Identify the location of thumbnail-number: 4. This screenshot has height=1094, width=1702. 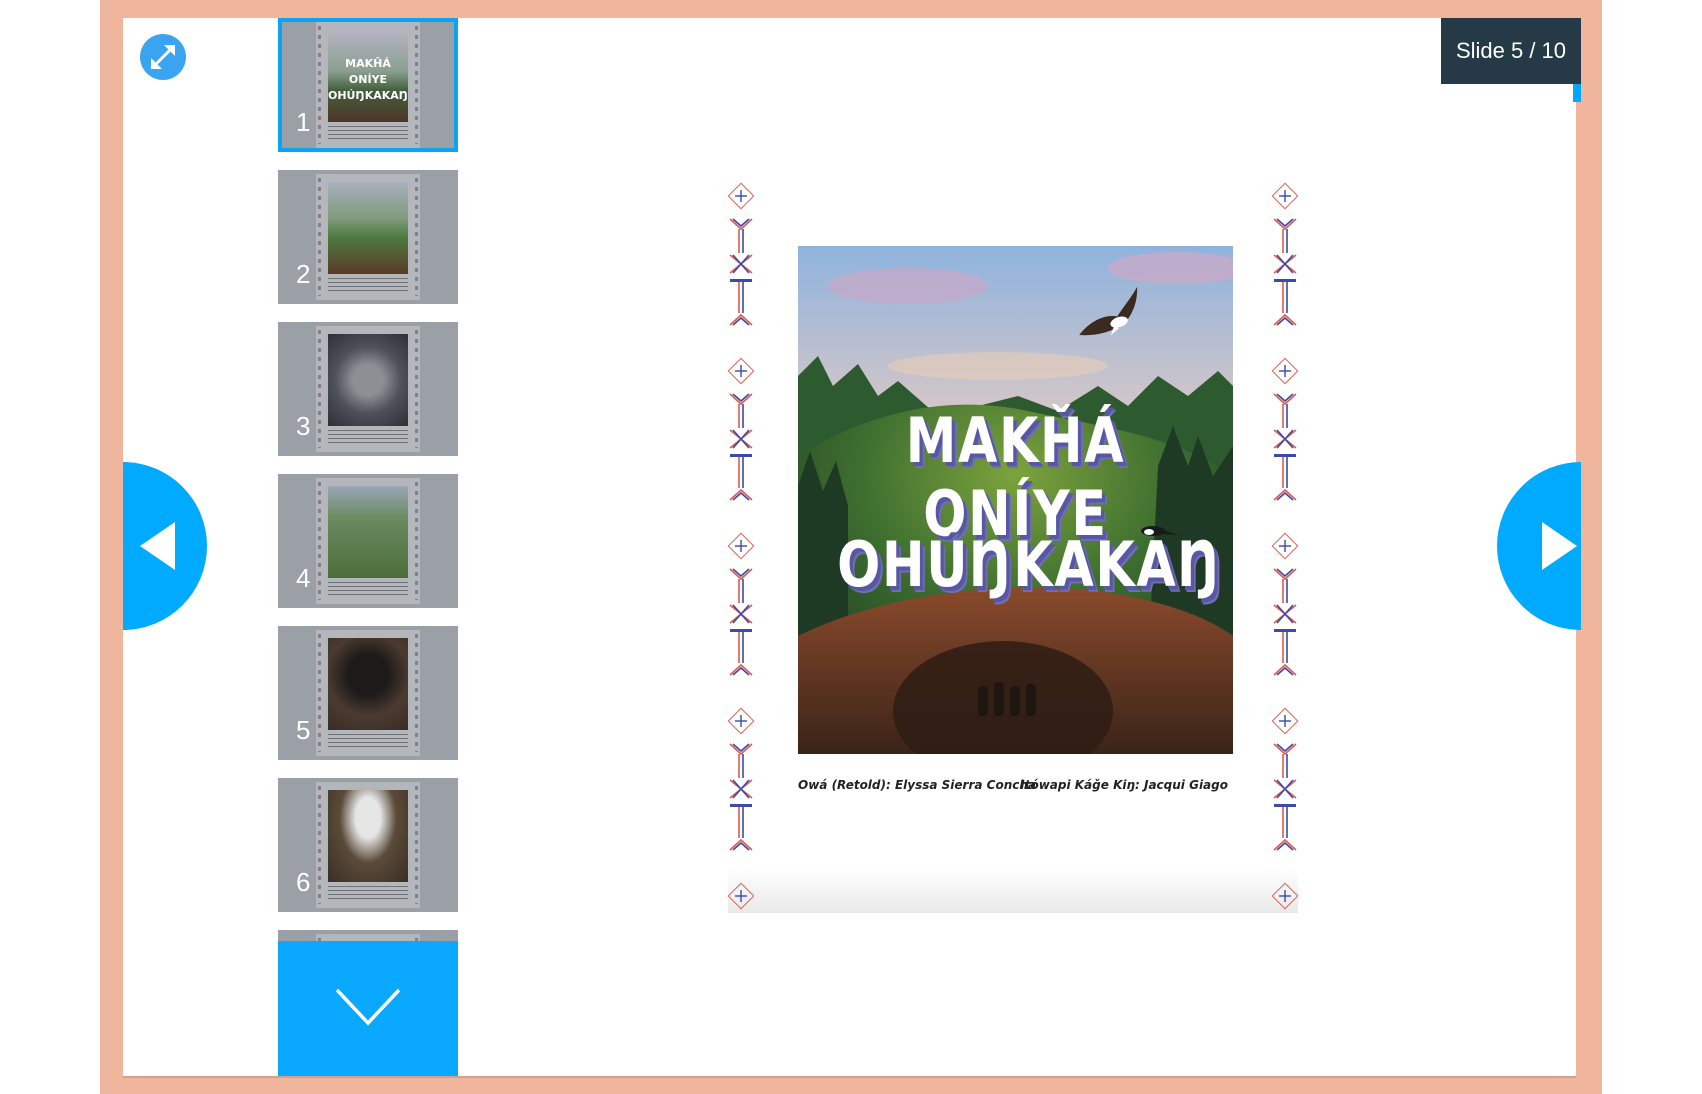
(303, 578).